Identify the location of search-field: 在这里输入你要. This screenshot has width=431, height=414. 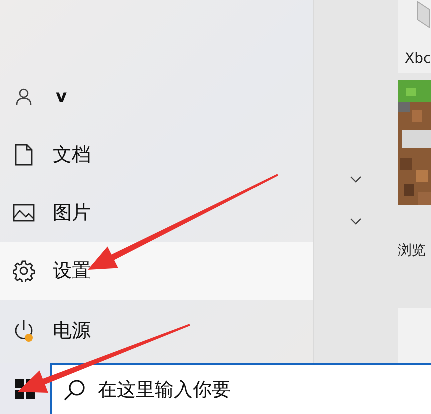
(240, 388).